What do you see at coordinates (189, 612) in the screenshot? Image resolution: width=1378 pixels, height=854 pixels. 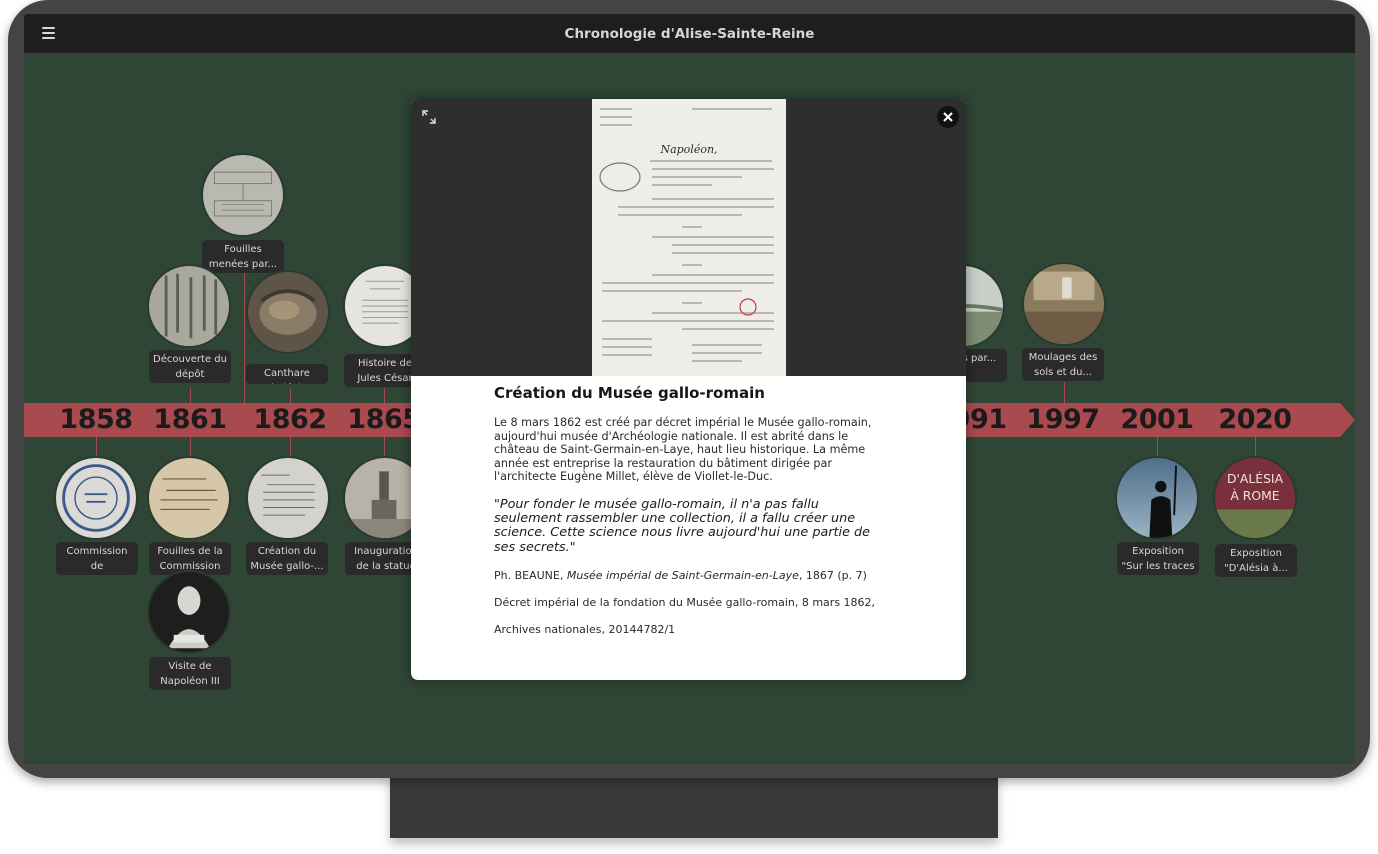 I see `bust-image` at bounding box center [189, 612].